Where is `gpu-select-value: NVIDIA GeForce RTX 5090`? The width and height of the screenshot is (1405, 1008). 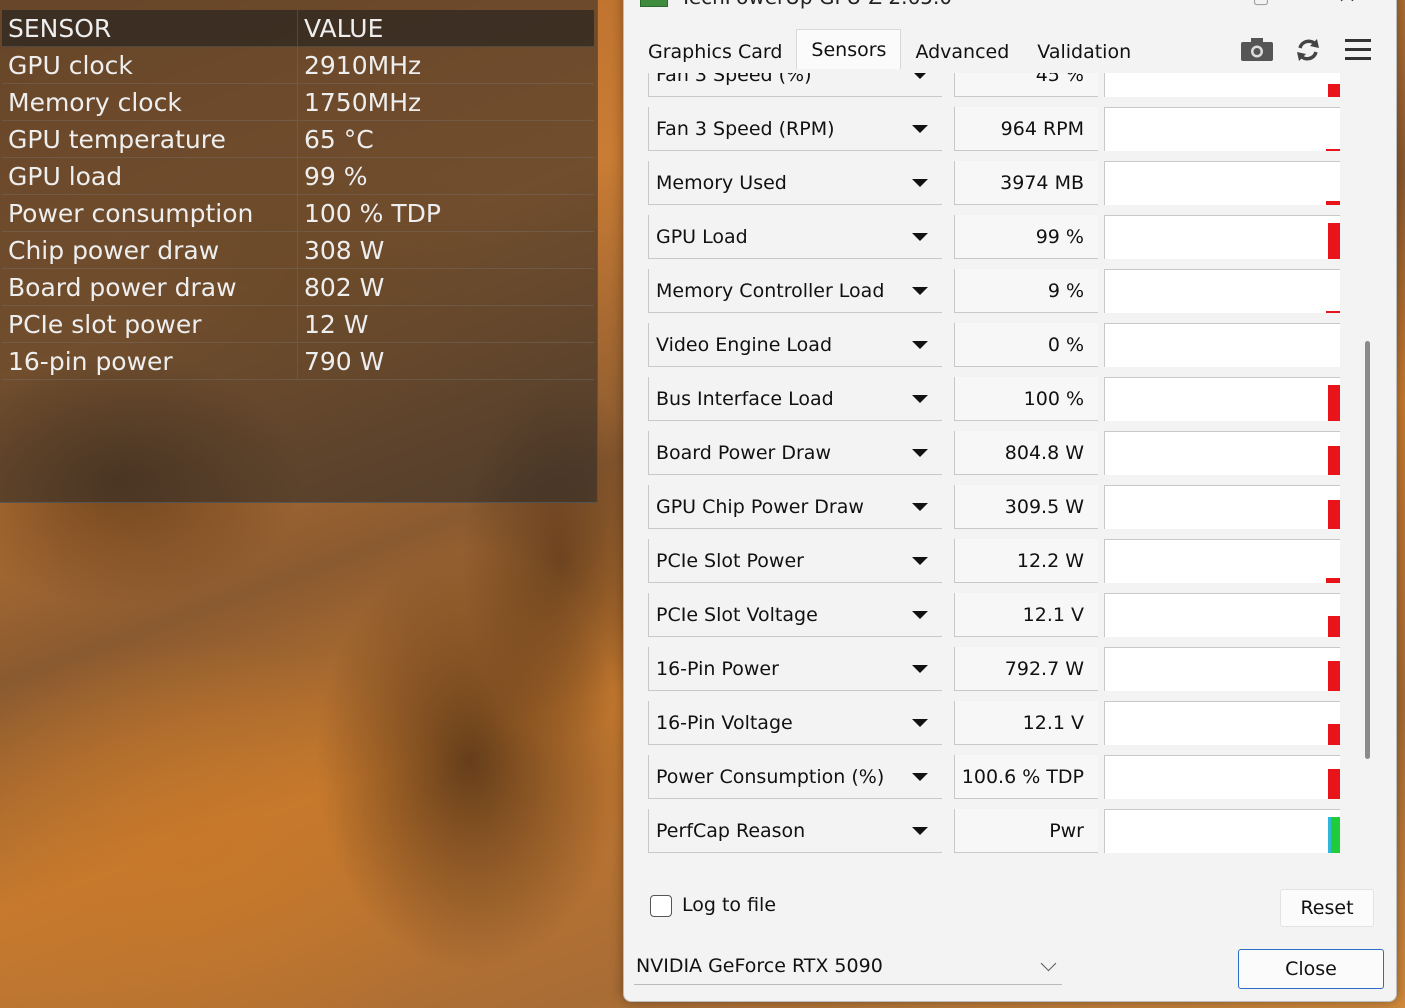 gpu-select-value: NVIDIA GeForce RTX 5090 is located at coordinates (759, 966).